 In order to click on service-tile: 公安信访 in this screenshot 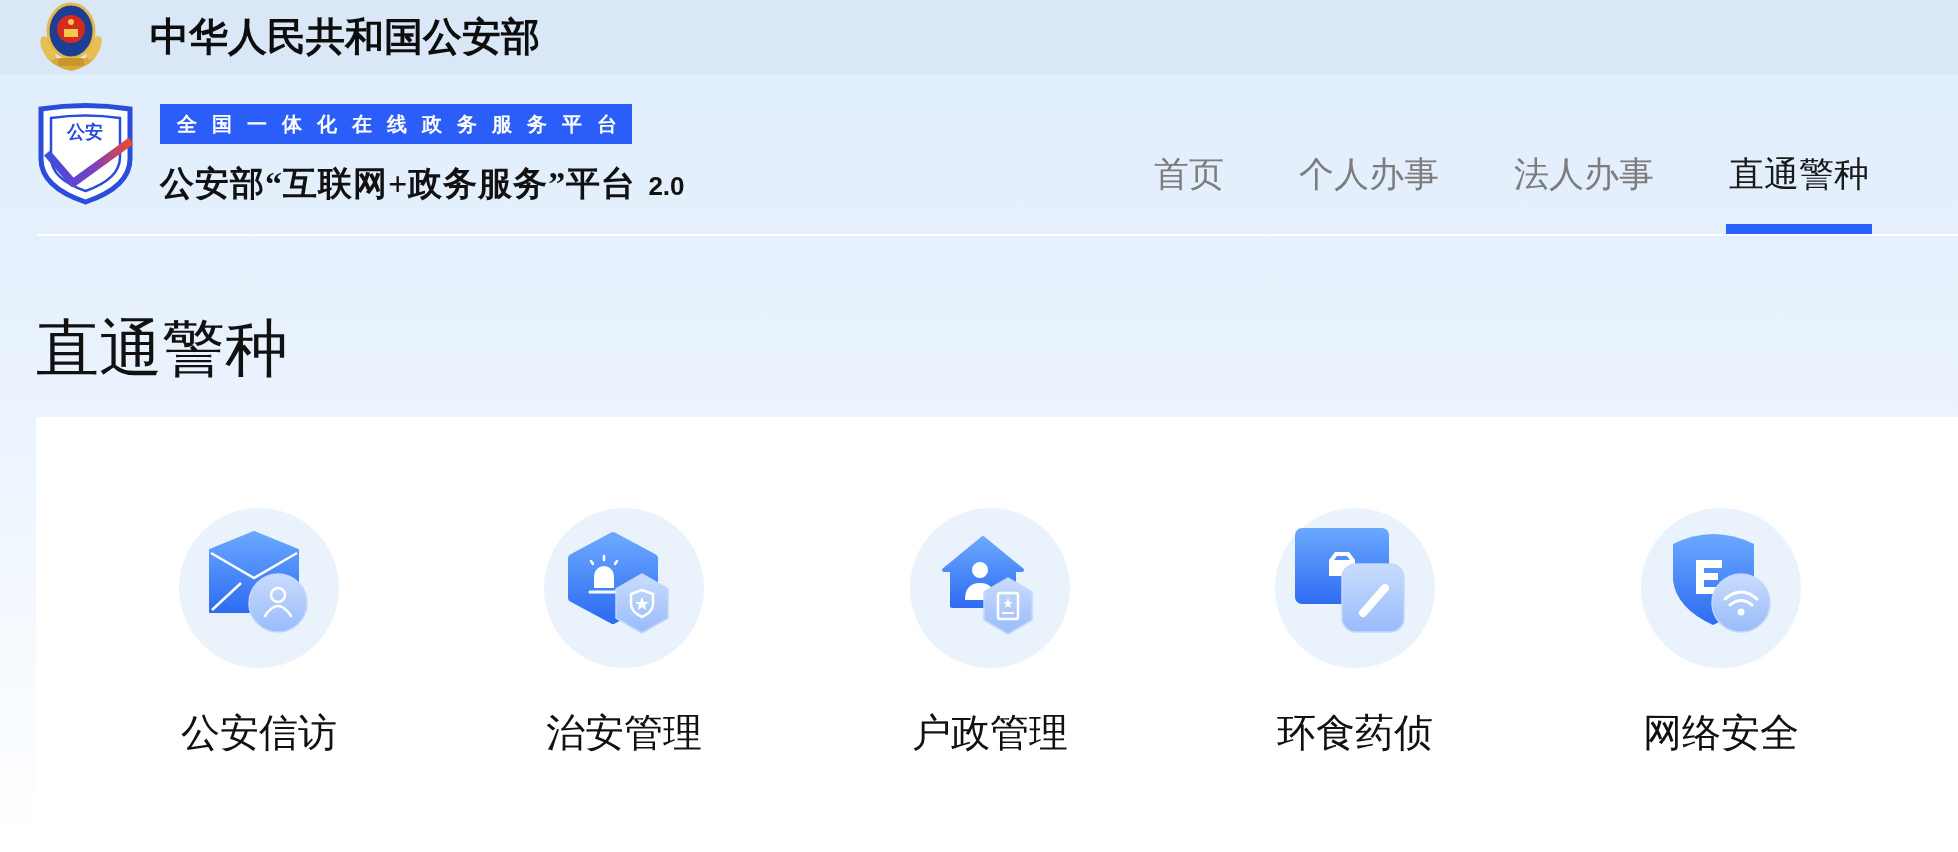, I will do `click(258, 632)`.